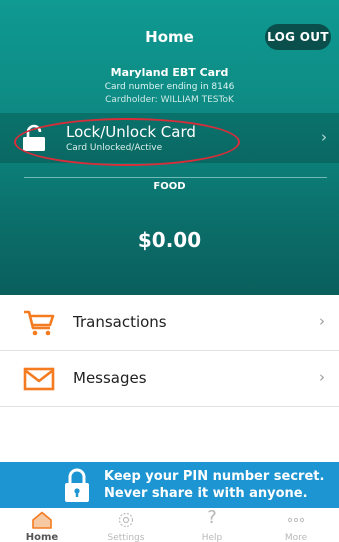 This screenshot has width=339, height=542. I want to click on balance-label: FOOD, so click(169, 186).